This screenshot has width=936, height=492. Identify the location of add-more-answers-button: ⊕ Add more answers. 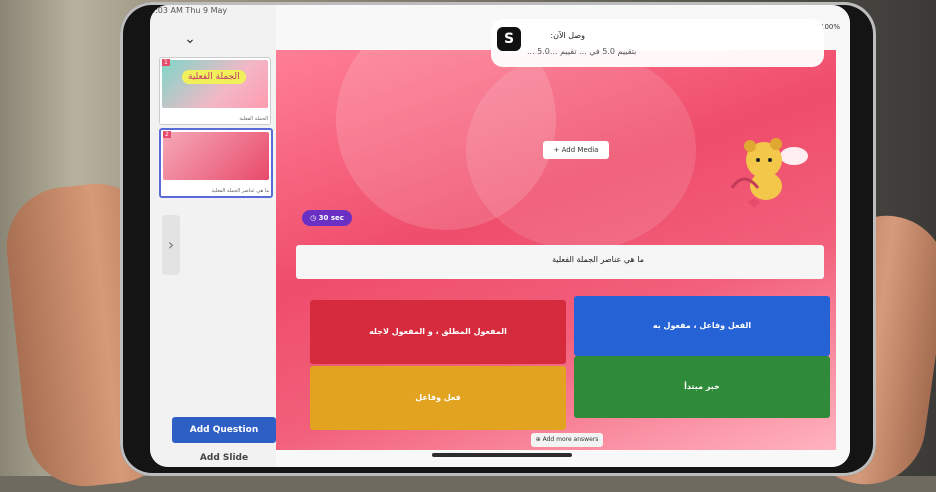
(567, 440).